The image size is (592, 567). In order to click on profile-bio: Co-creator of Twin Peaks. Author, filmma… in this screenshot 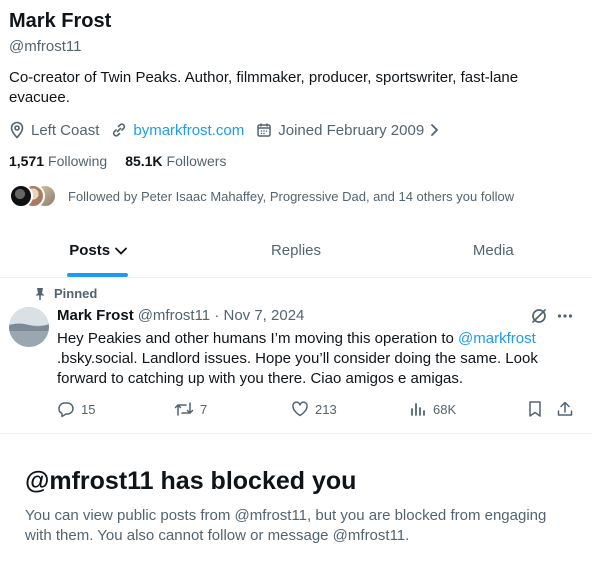, I will do `click(264, 87)`.